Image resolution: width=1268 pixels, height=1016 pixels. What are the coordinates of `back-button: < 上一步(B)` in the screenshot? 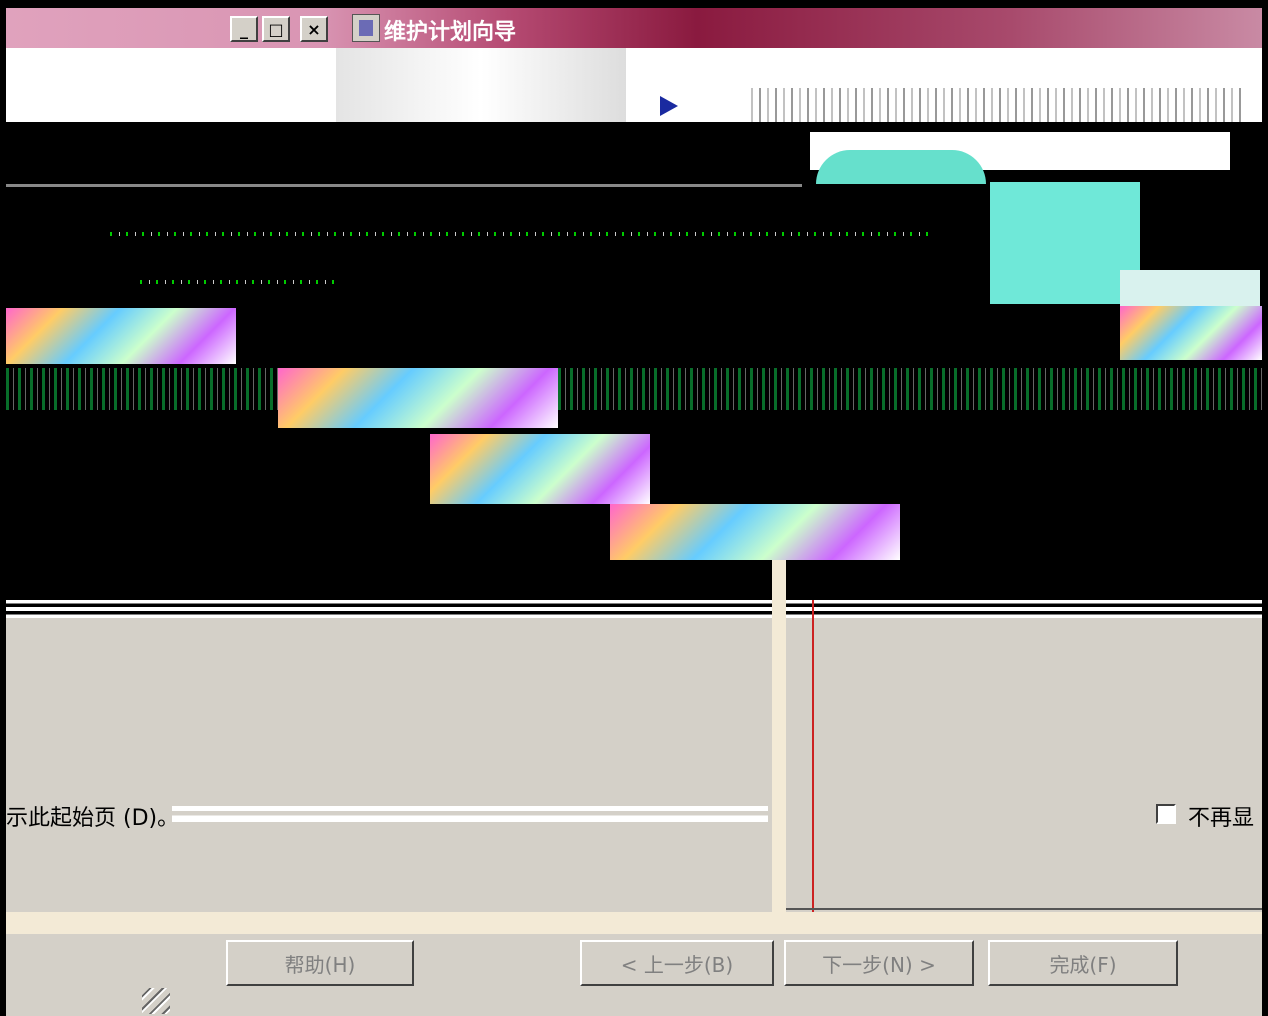 It's located at (677, 963).